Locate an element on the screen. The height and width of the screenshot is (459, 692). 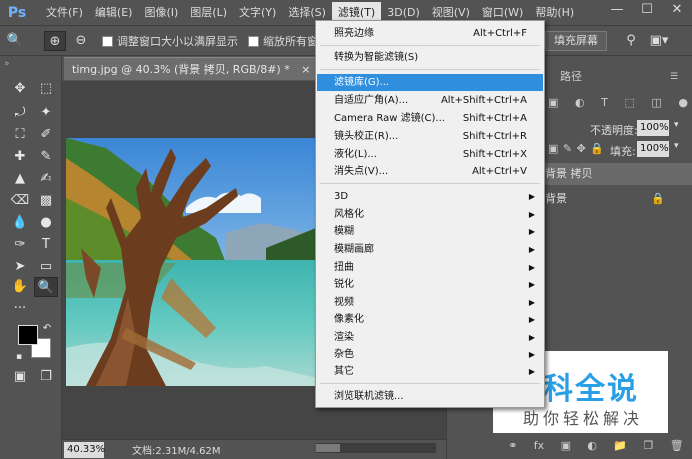
menu-item-shortcut: Alt+Shift+Ctrl+A is located at coordinates (483, 100).